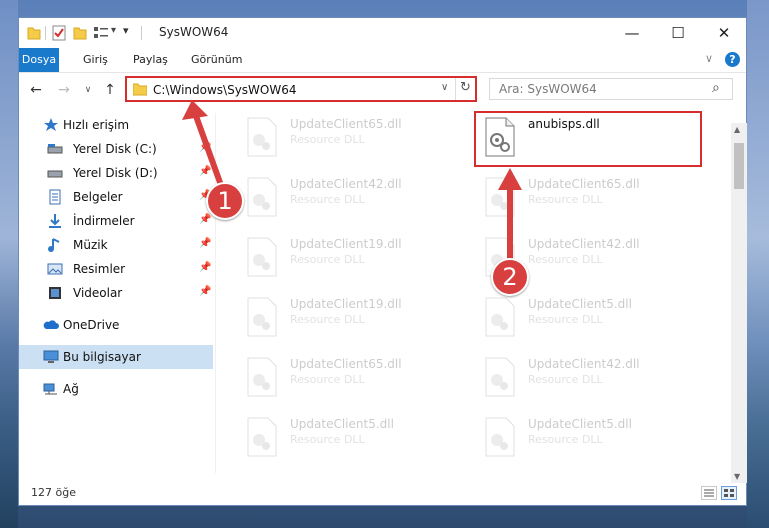 The height and width of the screenshot is (528, 769). Describe the element at coordinates (732, 59) in the screenshot. I see `help-icon: ?` at that location.